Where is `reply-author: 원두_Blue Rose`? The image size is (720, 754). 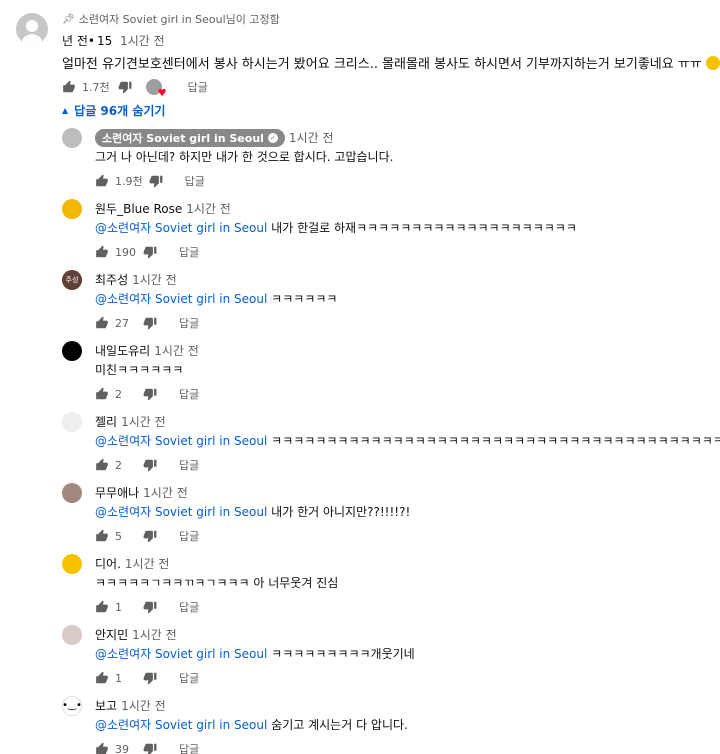 reply-author: 원두_Blue Rose is located at coordinates (138, 209).